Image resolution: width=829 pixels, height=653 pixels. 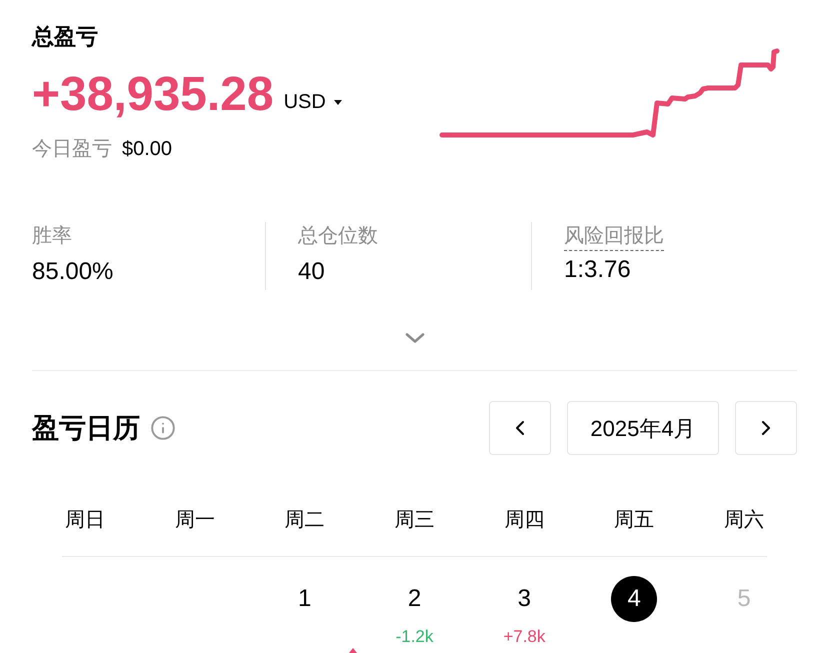 What do you see at coordinates (153, 95) in the screenshot?
I see `total-pnl-value: +38,935.28` at bounding box center [153, 95].